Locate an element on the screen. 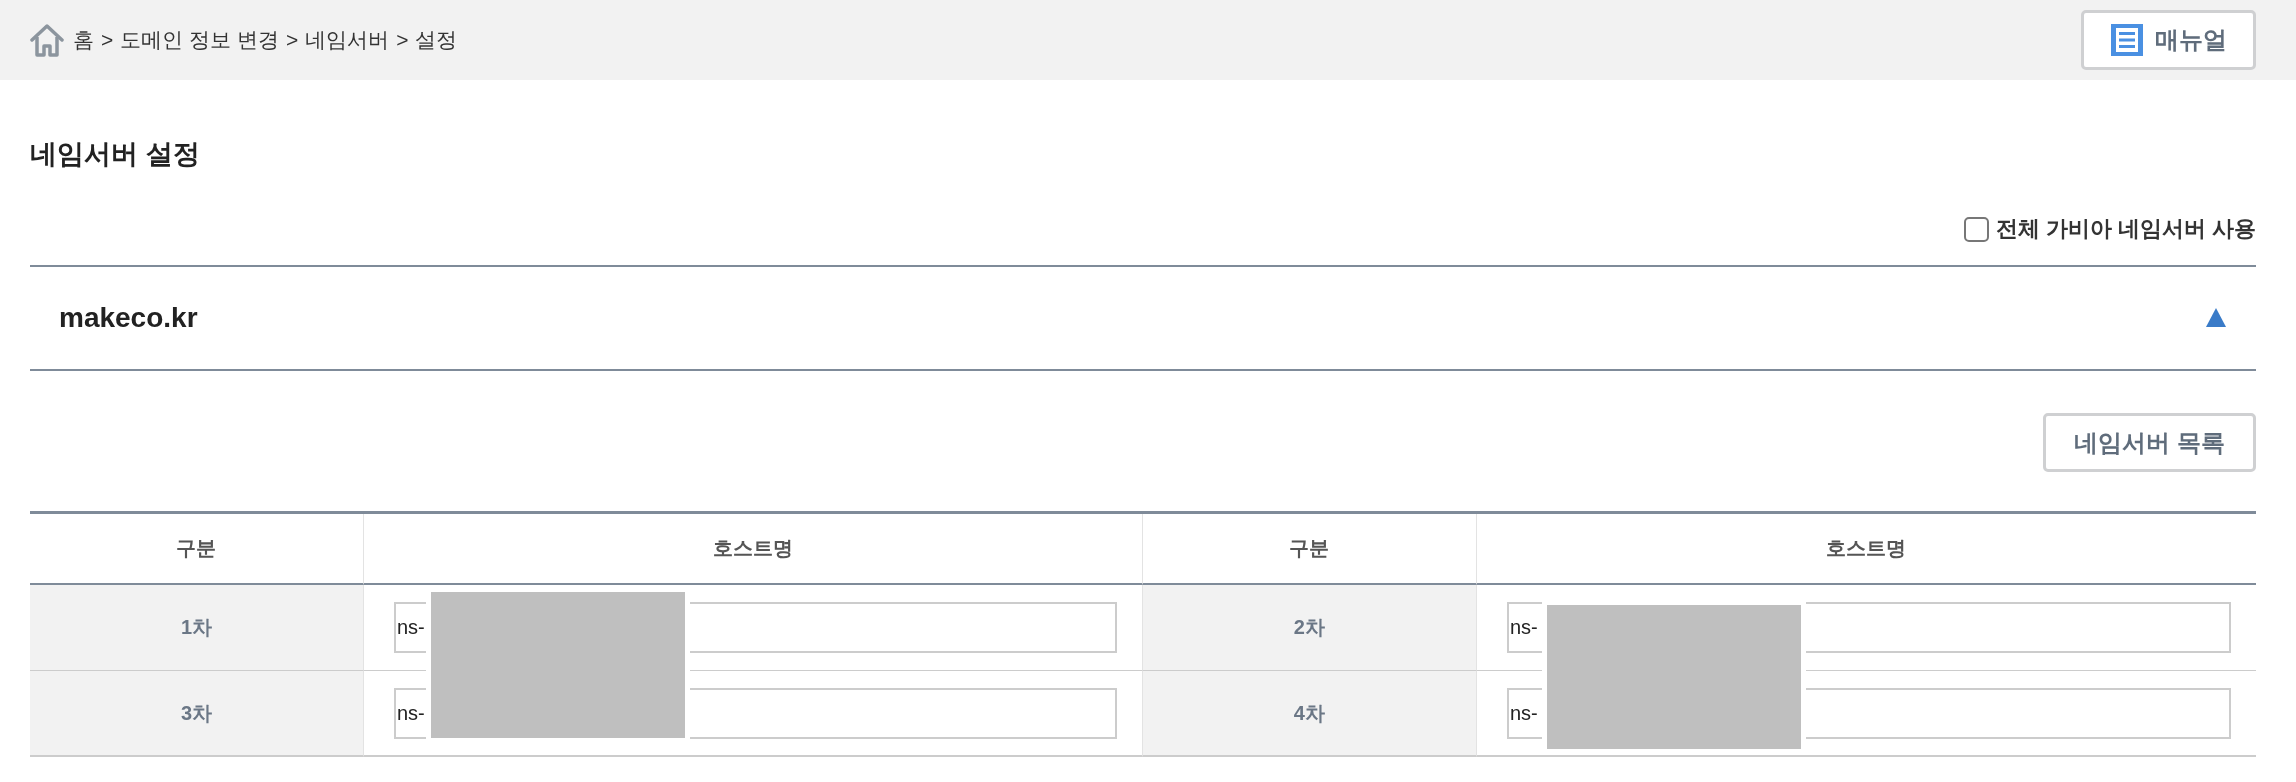 The width and height of the screenshot is (2296, 782). row-label: 2차 is located at coordinates (1310, 628).